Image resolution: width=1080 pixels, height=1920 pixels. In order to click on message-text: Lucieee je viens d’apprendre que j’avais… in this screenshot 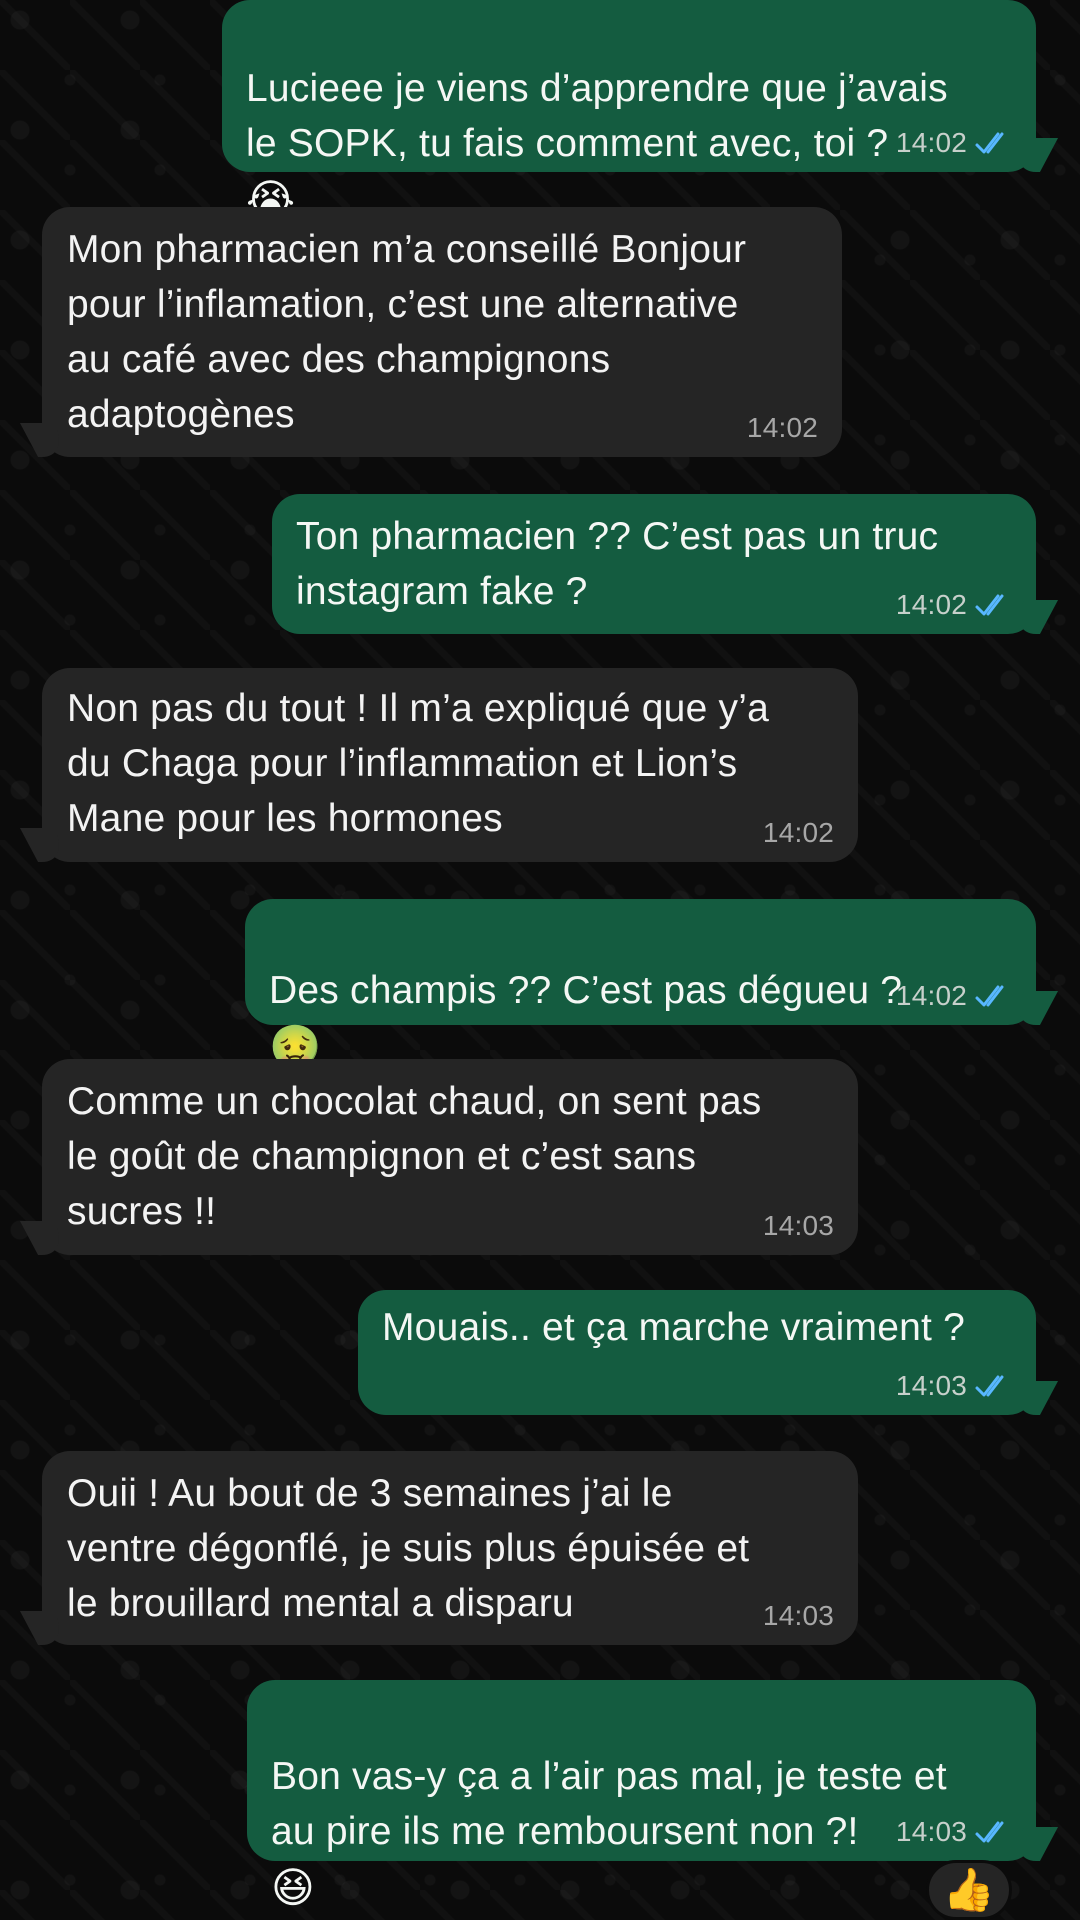, I will do `click(597, 145)`.